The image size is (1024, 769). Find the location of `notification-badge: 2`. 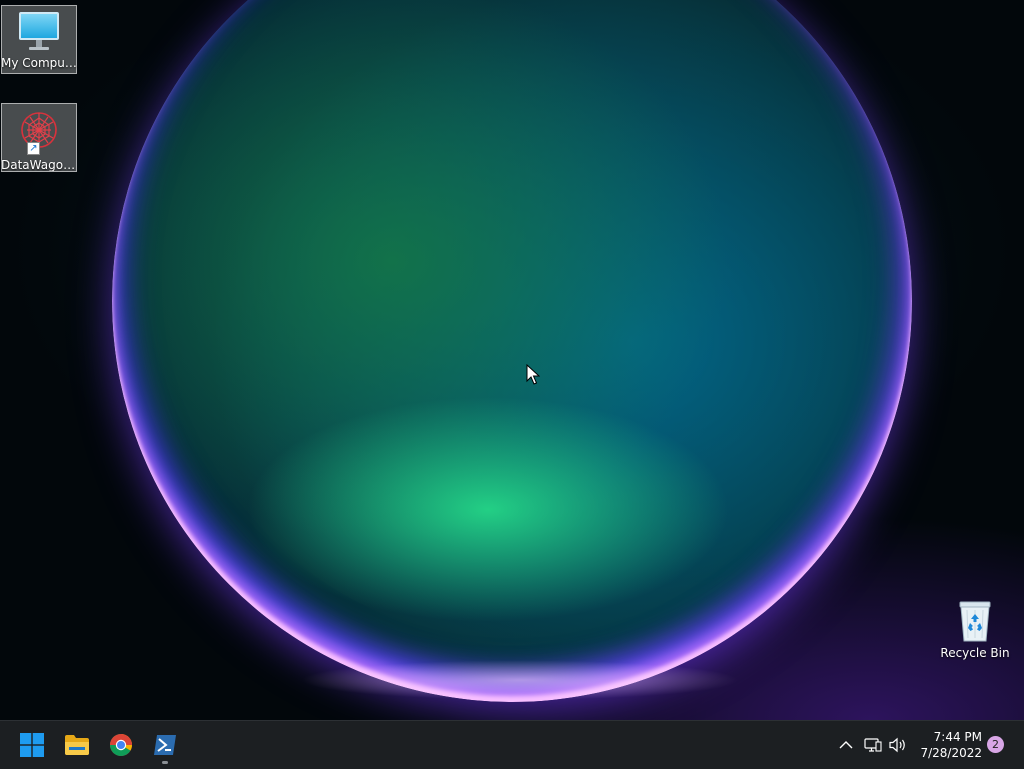

notification-badge: 2 is located at coordinates (995, 744).